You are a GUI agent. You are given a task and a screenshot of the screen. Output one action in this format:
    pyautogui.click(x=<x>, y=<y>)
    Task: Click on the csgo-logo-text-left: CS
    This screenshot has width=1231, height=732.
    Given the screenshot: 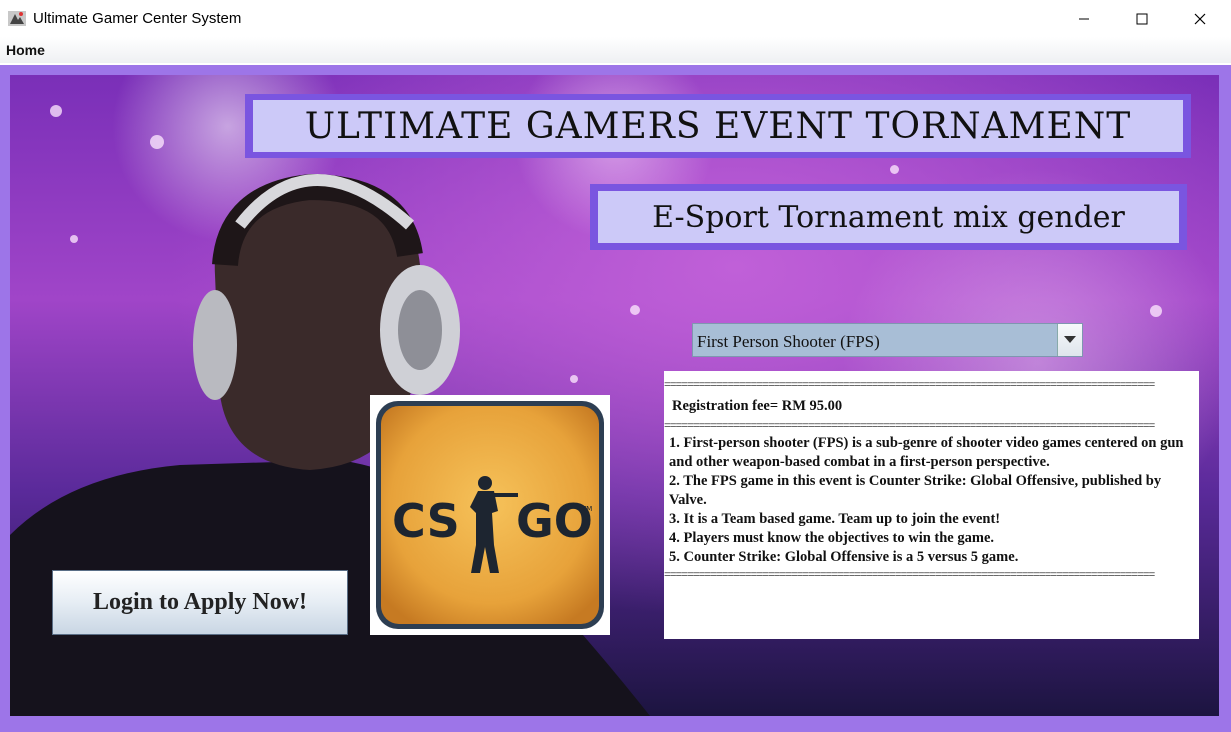 What is the action you would take?
    pyautogui.click(x=426, y=521)
    